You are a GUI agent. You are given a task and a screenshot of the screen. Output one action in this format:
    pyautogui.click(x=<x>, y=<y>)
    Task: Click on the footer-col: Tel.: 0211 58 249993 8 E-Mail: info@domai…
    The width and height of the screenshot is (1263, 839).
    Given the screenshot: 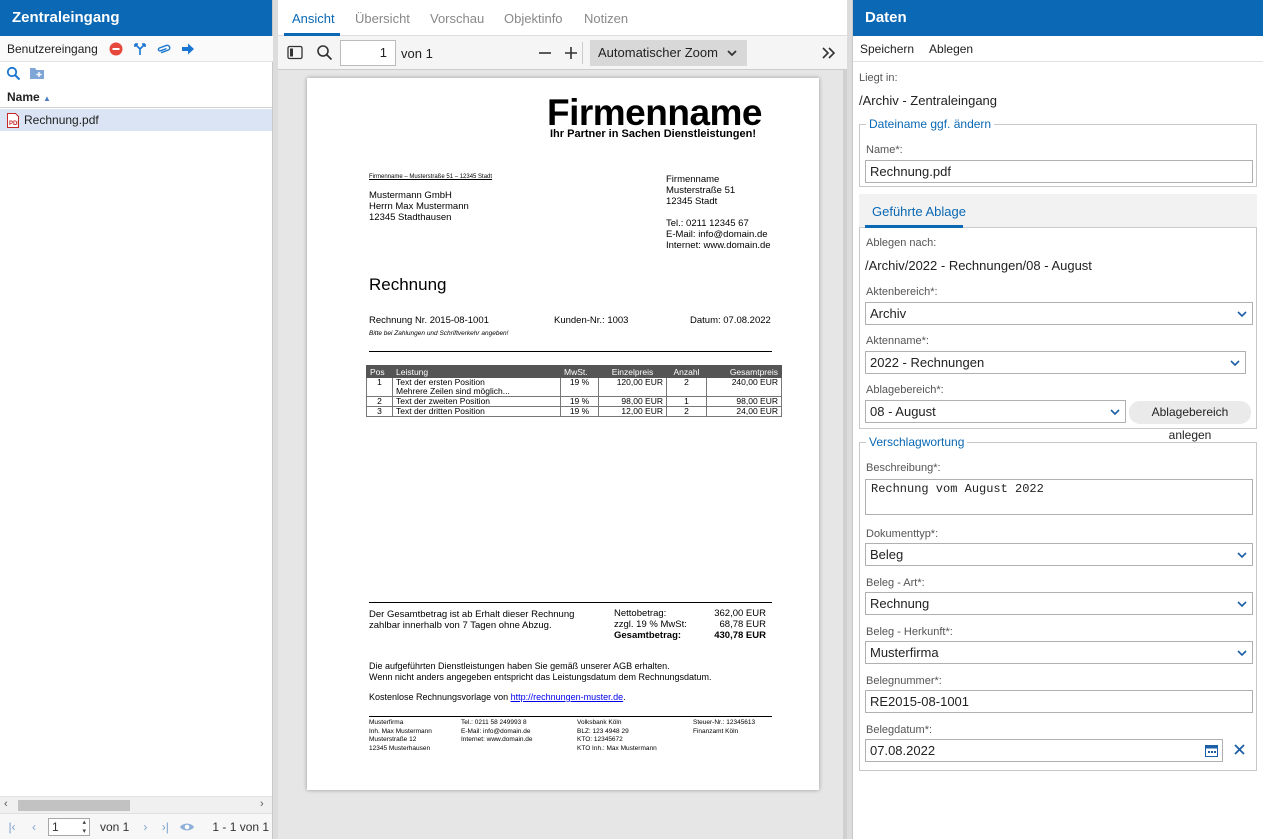 What is the action you would take?
    pyautogui.click(x=497, y=732)
    